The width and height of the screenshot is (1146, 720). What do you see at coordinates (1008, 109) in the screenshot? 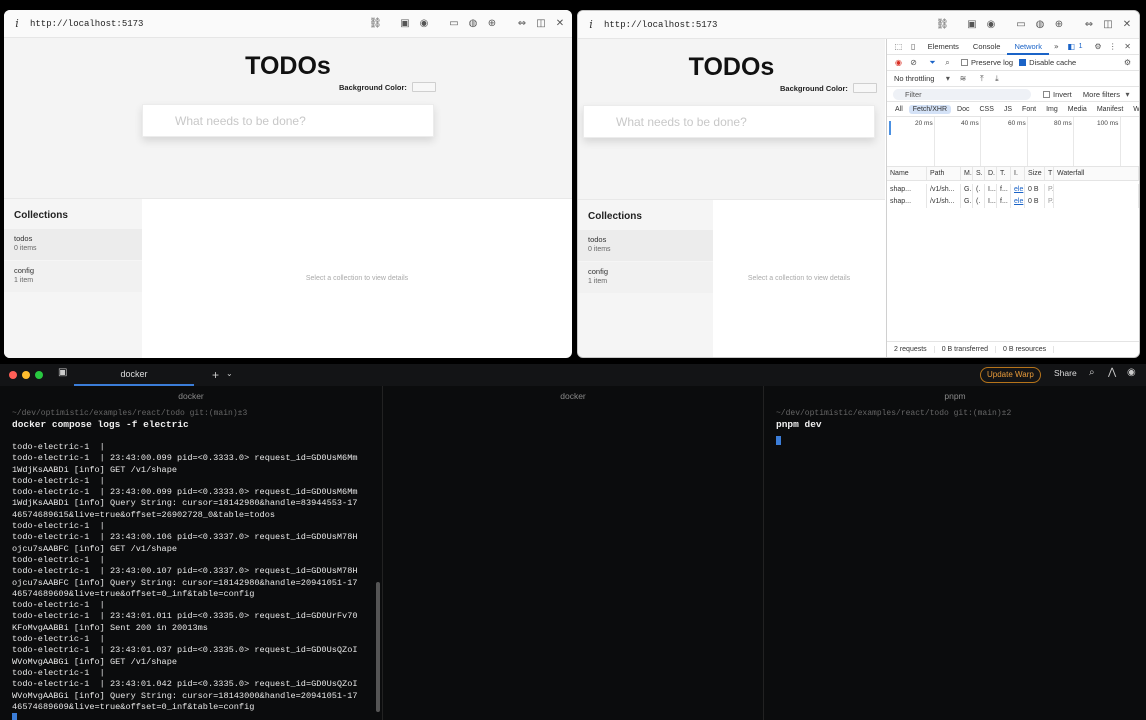
I see `type-filter: JS` at bounding box center [1008, 109].